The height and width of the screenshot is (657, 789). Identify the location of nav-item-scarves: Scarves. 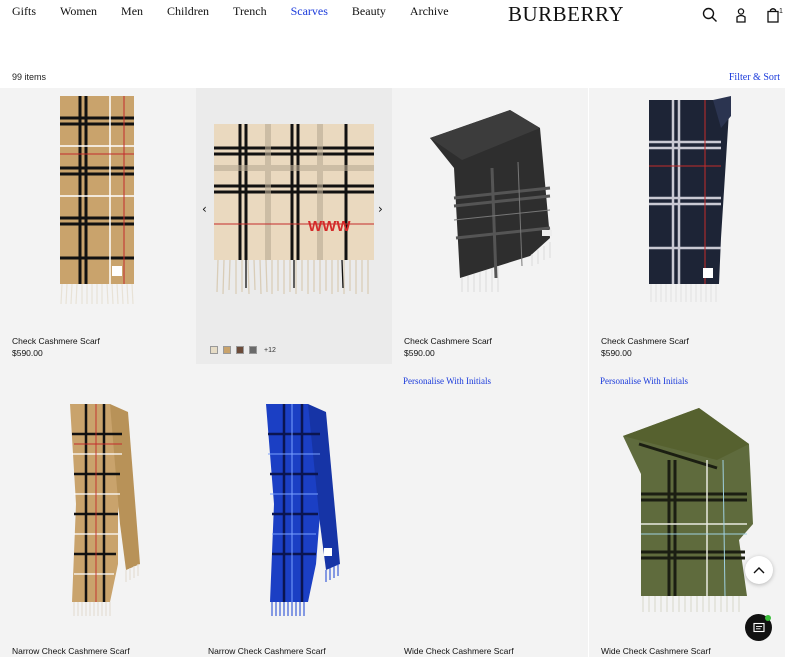
(309, 11).